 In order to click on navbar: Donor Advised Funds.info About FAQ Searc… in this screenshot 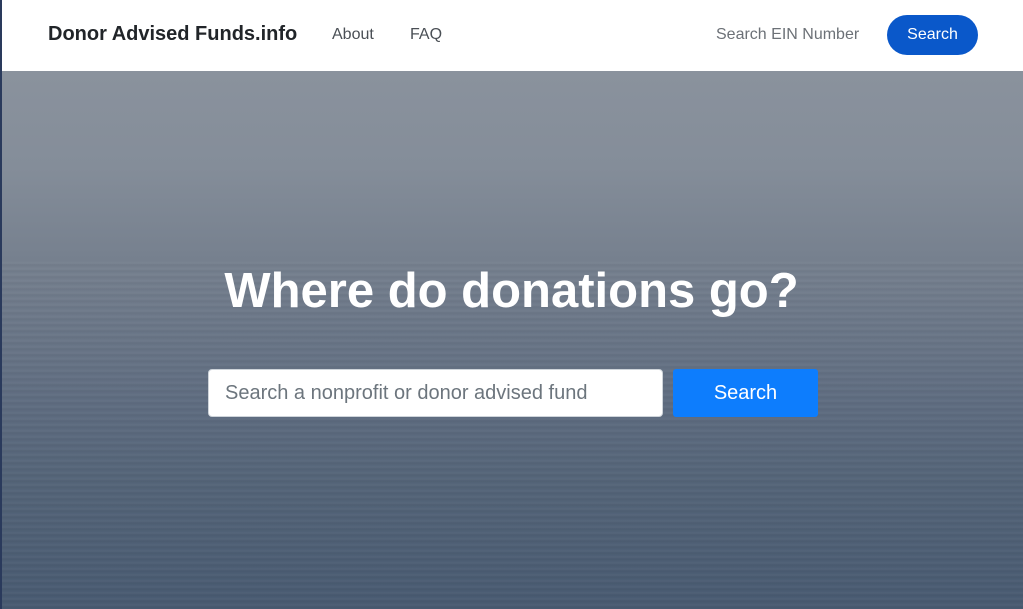, I will do `click(511, 35)`.